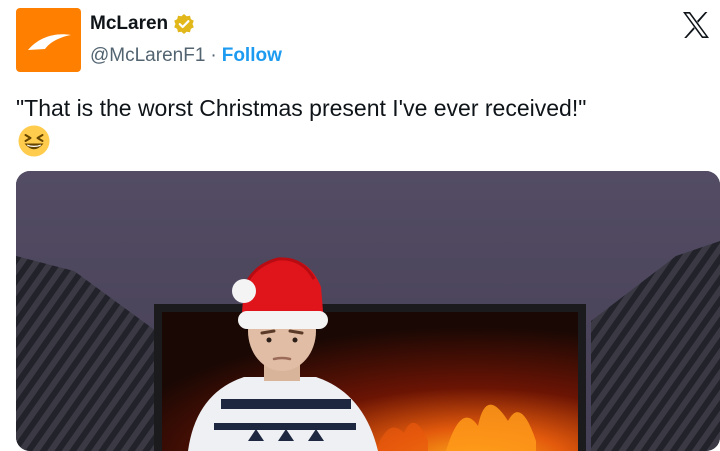  Describe the element at coordinates (696, 25) in the screenshot. I see `x-logo-icon` at that location.